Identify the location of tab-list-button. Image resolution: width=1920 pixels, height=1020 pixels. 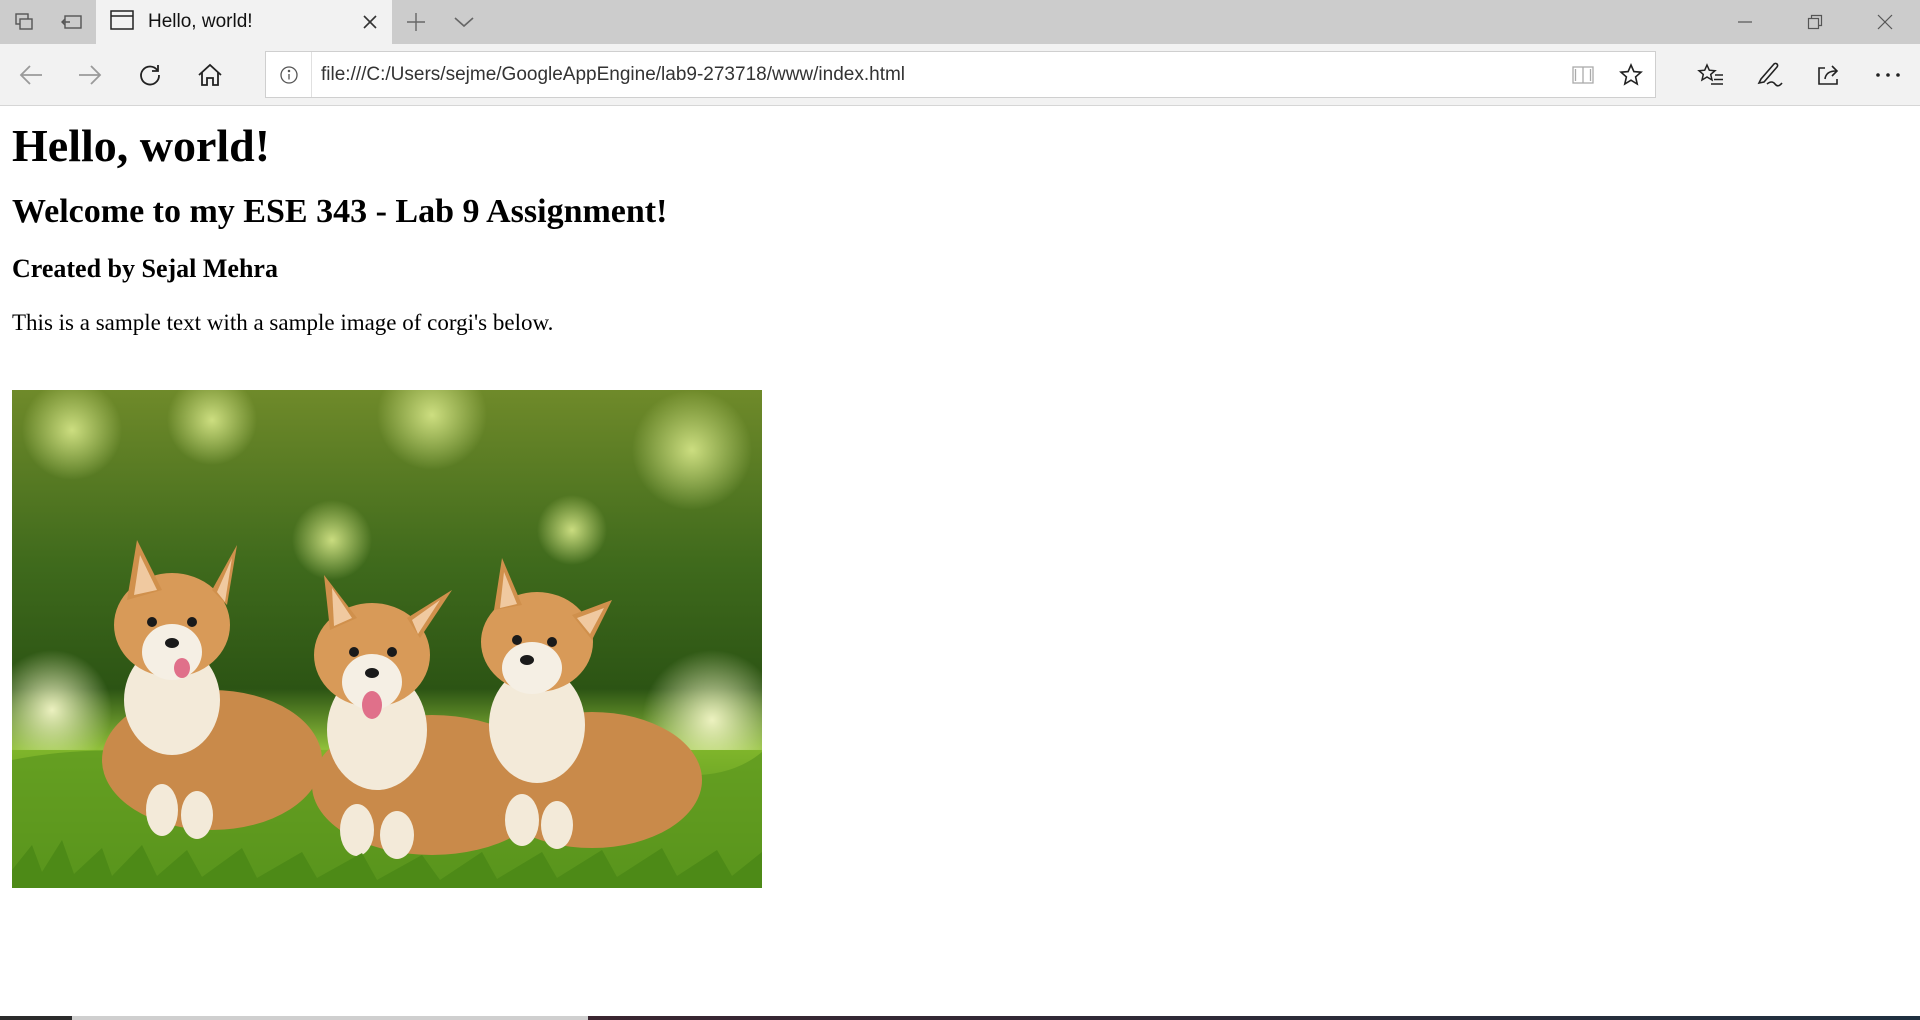
(464, 22).